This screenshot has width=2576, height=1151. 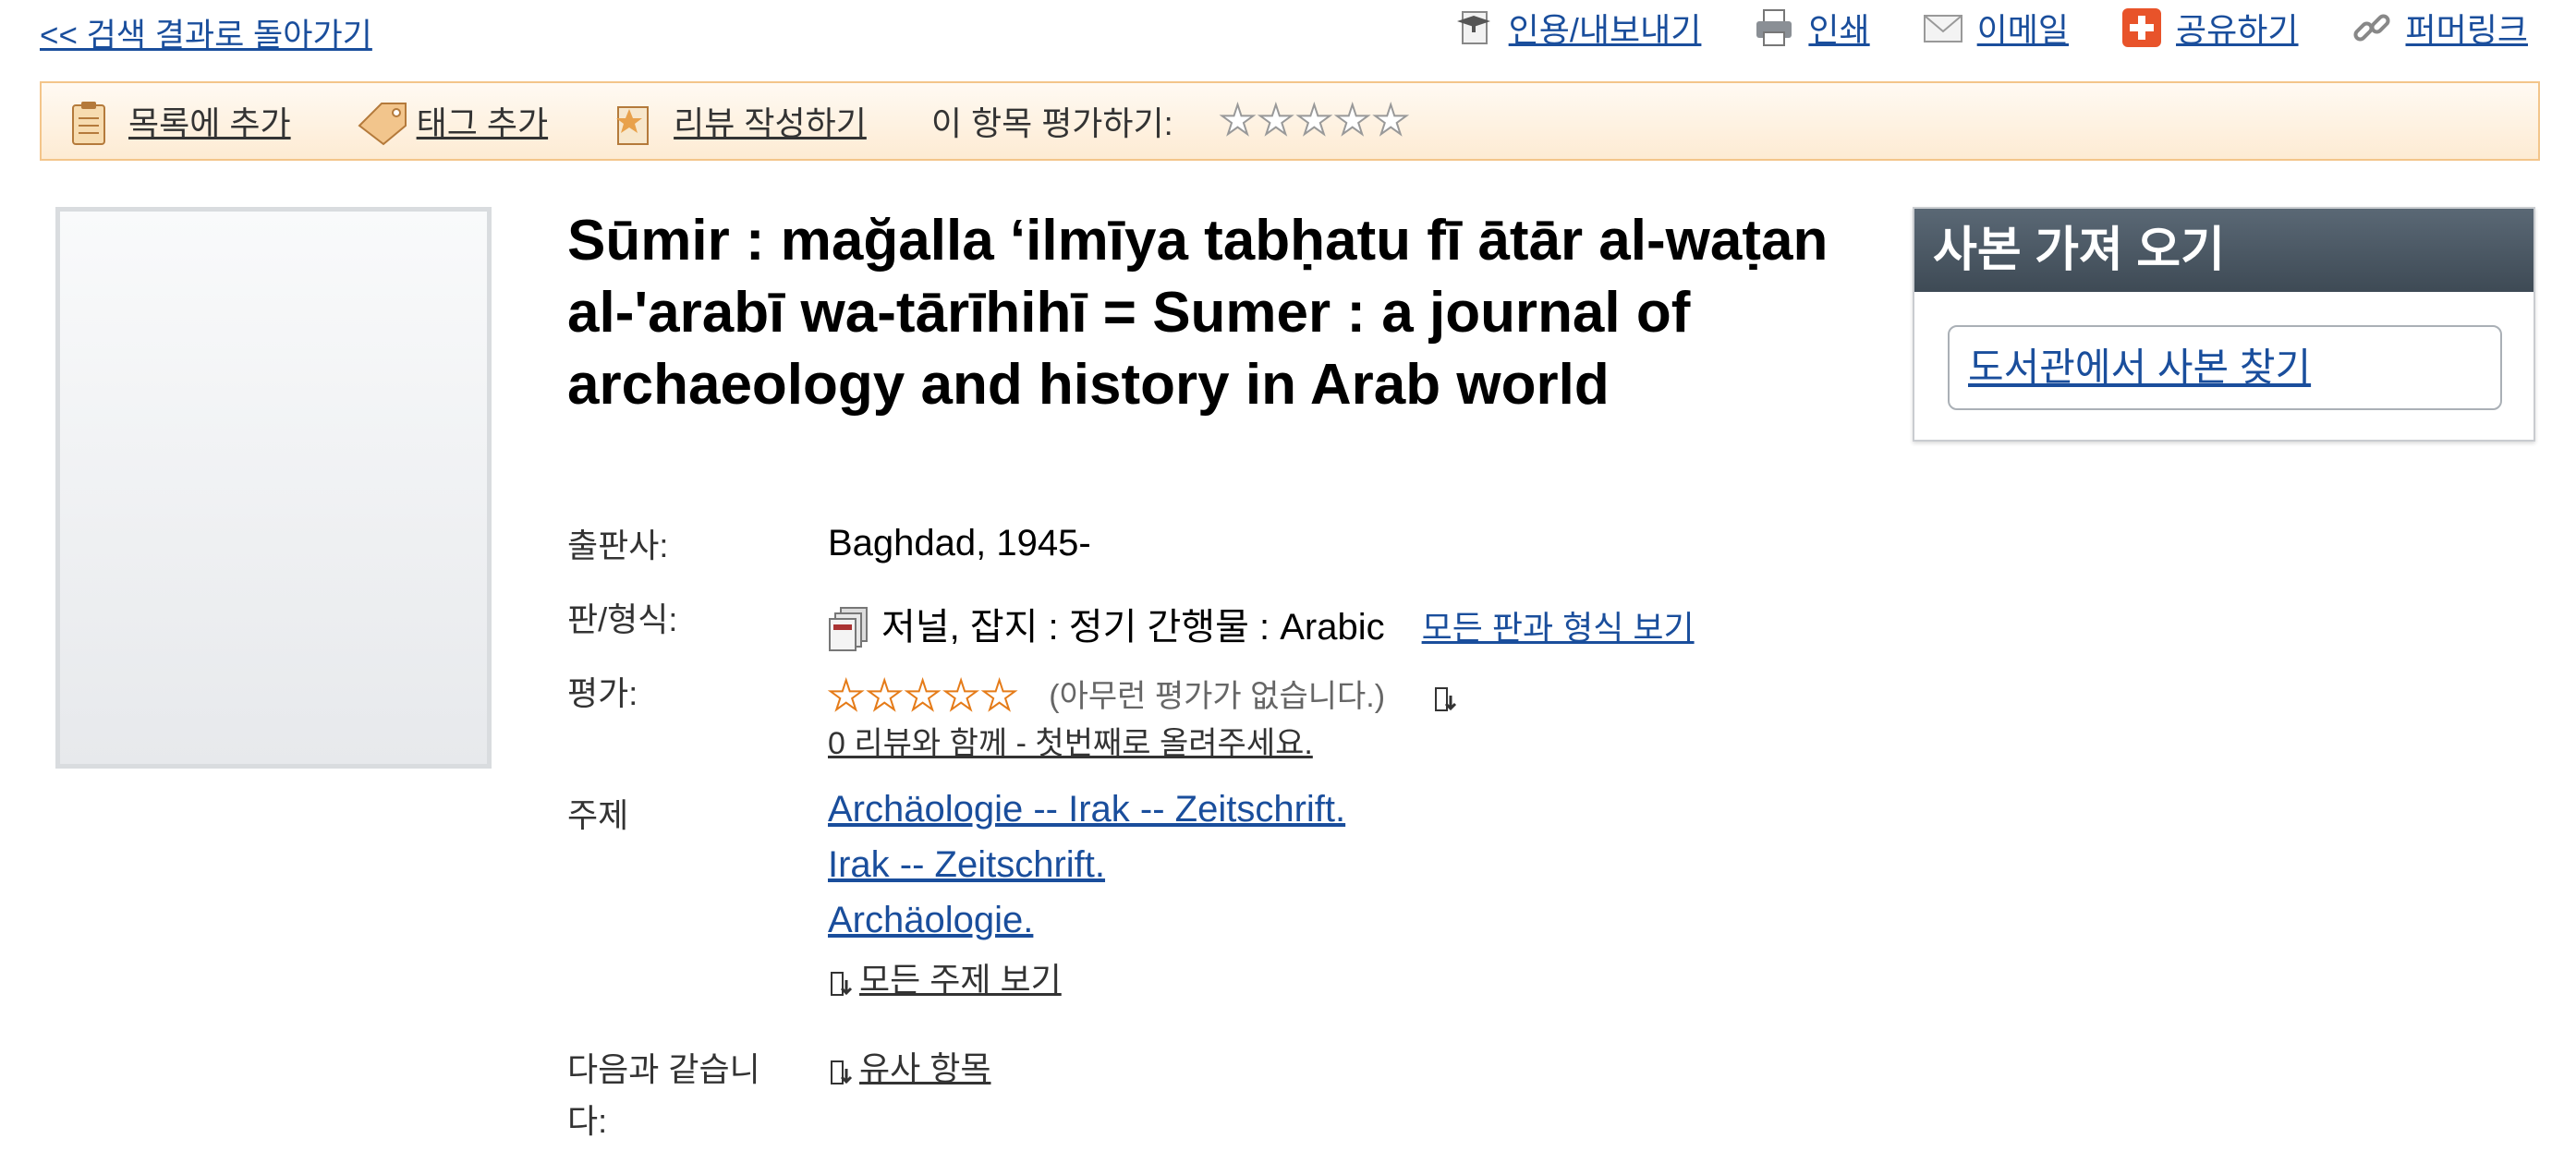 I want to click on get-copy-panel: 사본 가져 오기 도서관에서 사본 찾기, so click(x=2224, y=324).